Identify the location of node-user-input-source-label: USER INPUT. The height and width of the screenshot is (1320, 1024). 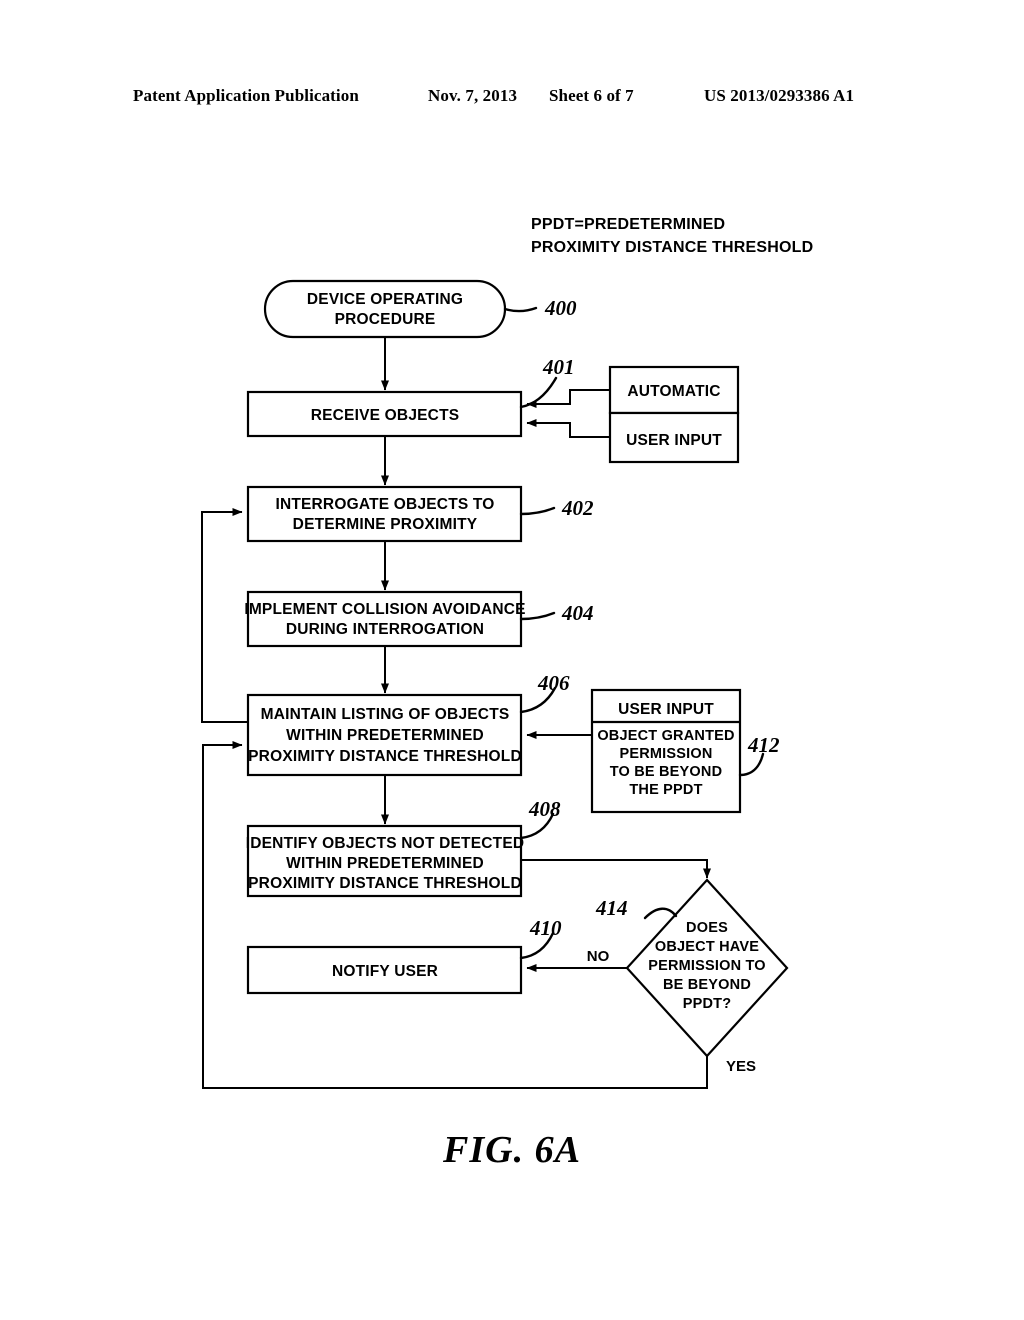
(674, 440).